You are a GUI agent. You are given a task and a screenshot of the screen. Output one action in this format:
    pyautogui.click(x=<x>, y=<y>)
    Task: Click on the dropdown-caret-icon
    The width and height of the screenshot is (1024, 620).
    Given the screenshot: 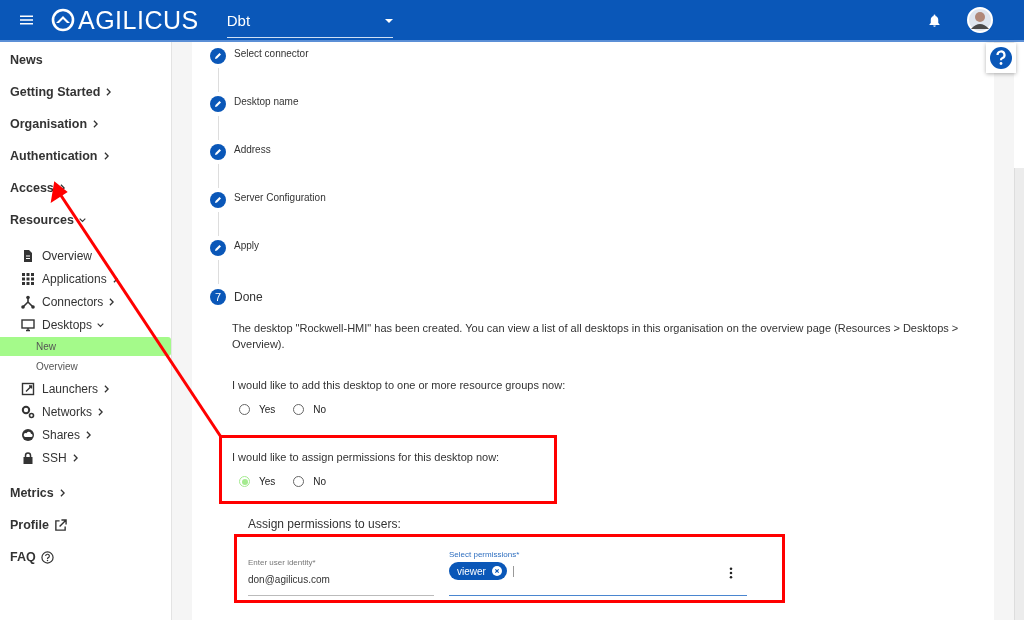 What is the action you would take?
    pyautogui.click(x=388, y=20)
    